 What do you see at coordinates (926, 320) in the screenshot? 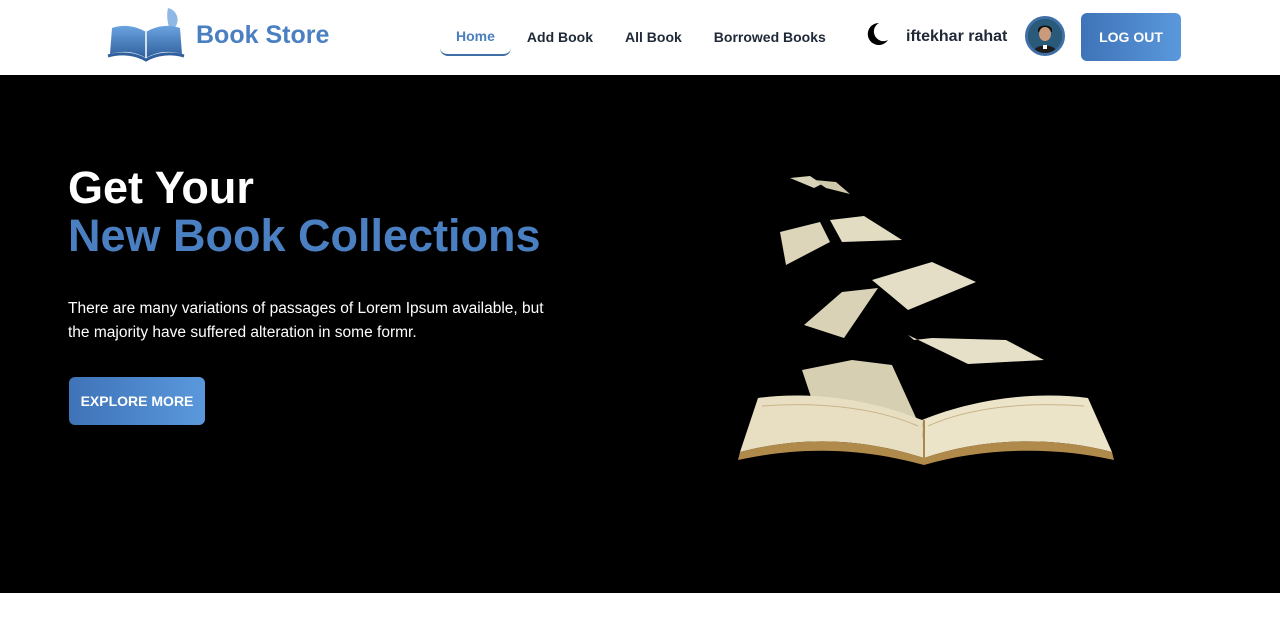
I see `flying-book-pages-illustration` at bounding box center [926, 320].